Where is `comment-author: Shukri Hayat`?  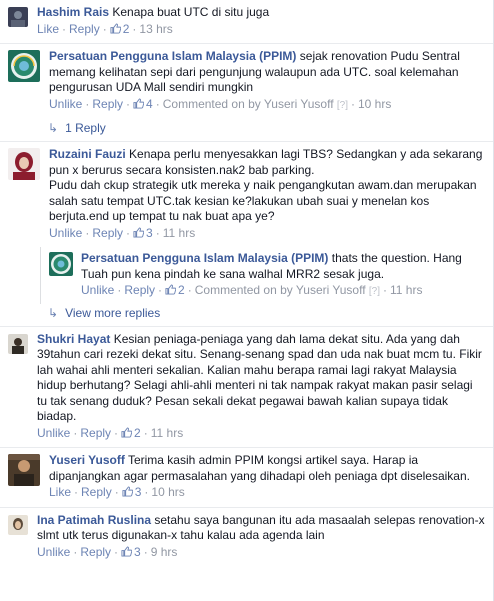 comment-author: Shukri Hayat is located at coordinates (73, 339).